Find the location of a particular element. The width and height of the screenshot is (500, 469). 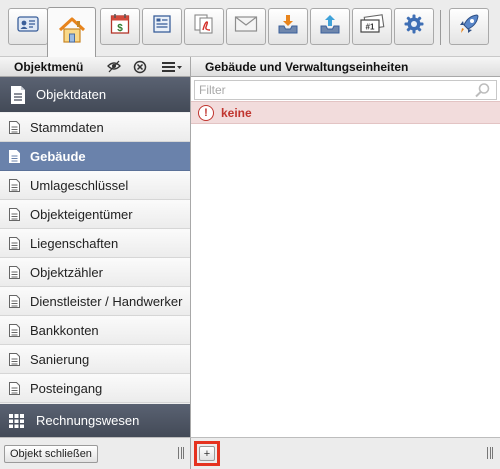

pdf-documents-icon is located at coordinates (204, 26).